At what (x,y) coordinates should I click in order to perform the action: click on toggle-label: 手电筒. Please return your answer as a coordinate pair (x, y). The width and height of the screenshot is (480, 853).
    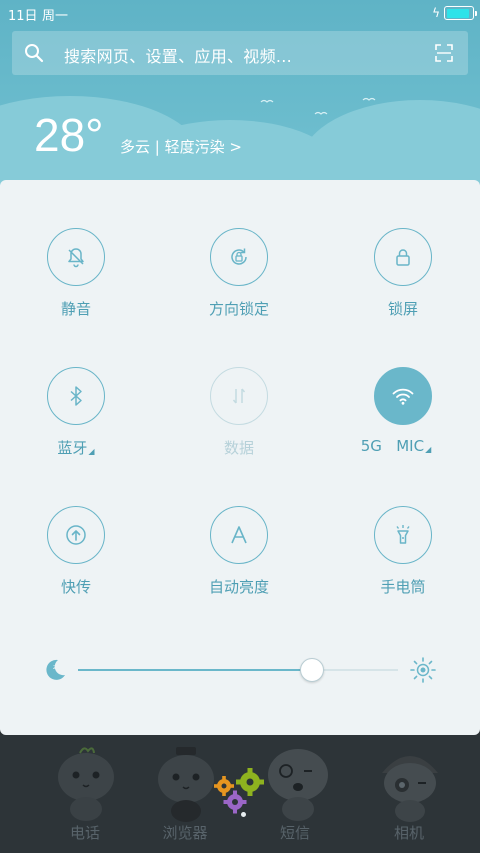
    Looking at the image, I should click on (403, 587).